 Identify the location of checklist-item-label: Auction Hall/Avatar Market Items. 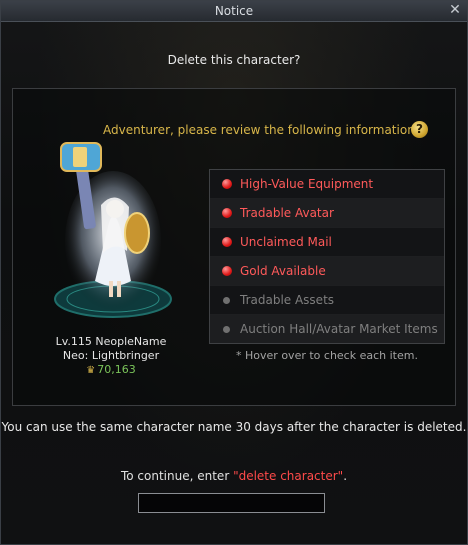
(339, 329).